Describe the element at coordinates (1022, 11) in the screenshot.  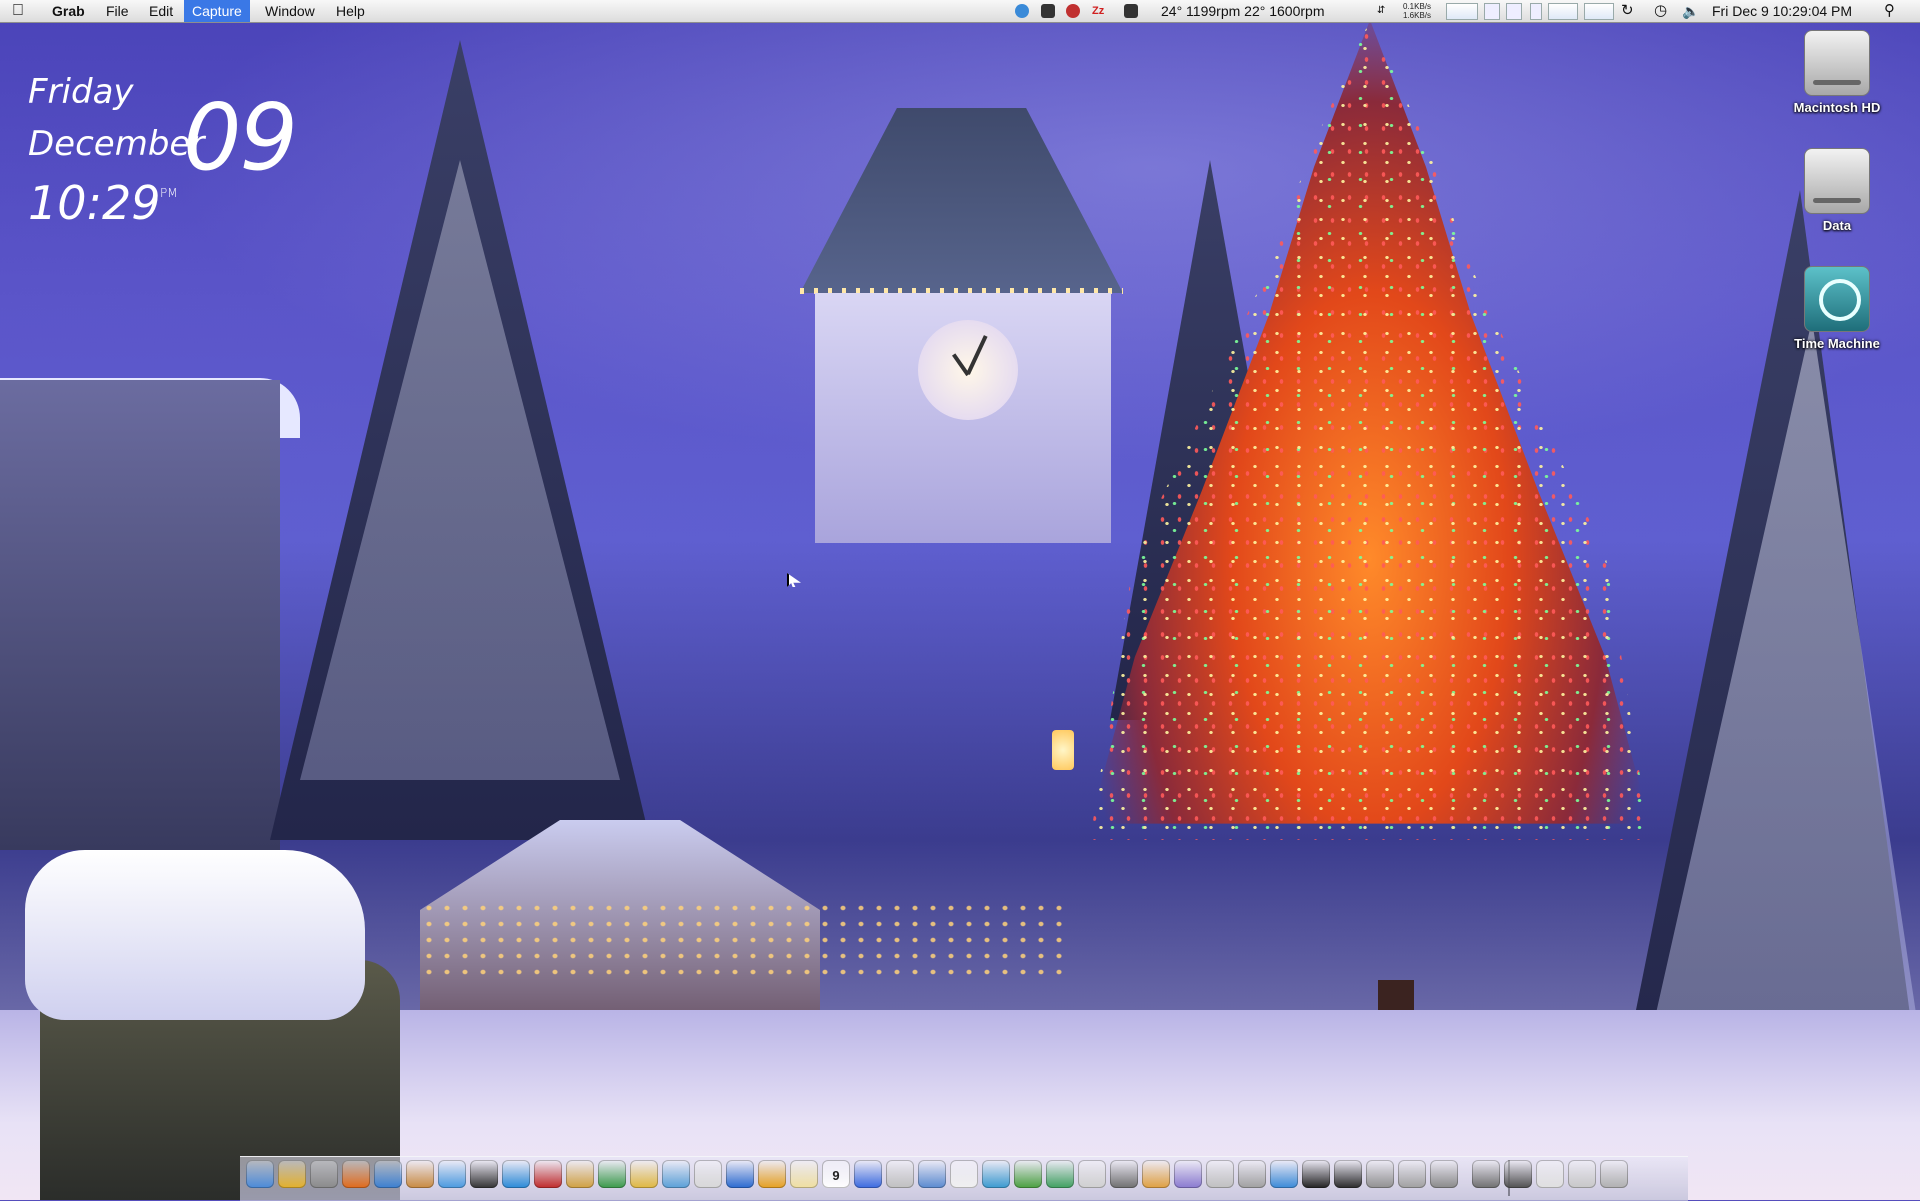
I see `dropbox-icon` at that location.